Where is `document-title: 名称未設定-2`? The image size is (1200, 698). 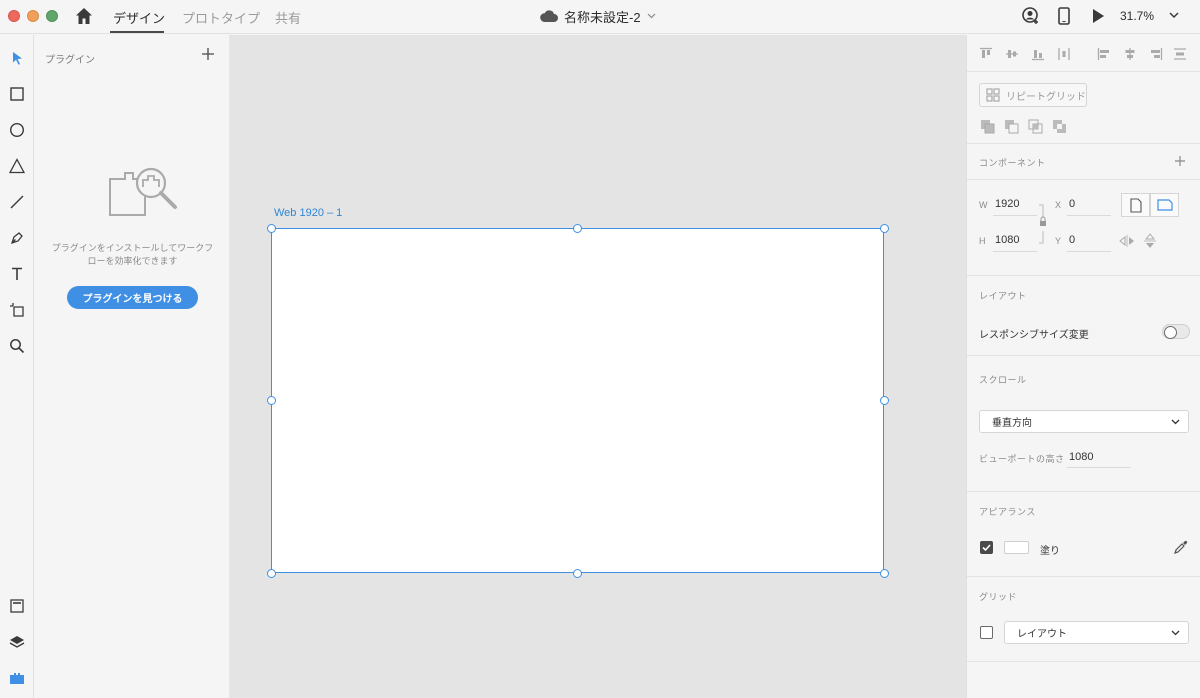 document-title: 名称未設定-2 is located at coordinates (598, 16).